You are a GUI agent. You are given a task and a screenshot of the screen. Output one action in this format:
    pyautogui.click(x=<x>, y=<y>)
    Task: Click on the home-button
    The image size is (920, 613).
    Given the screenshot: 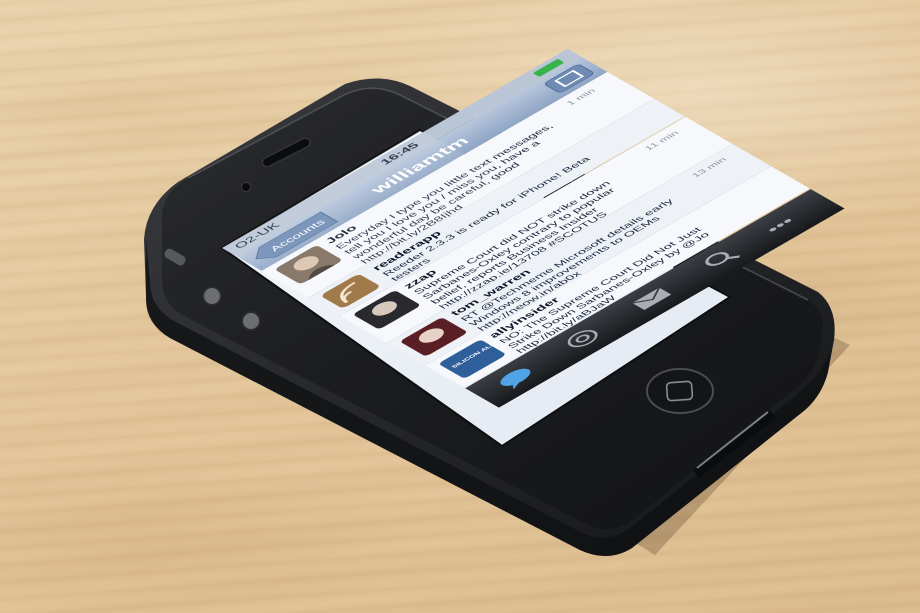 What is the action you would take?
    pyautogui.click(x=680, y=391)
    